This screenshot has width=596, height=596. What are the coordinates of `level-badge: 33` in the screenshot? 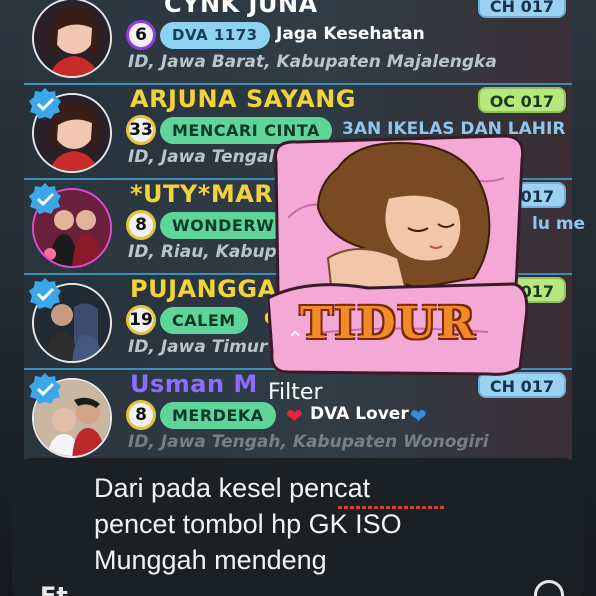 It's located at (141, 130).